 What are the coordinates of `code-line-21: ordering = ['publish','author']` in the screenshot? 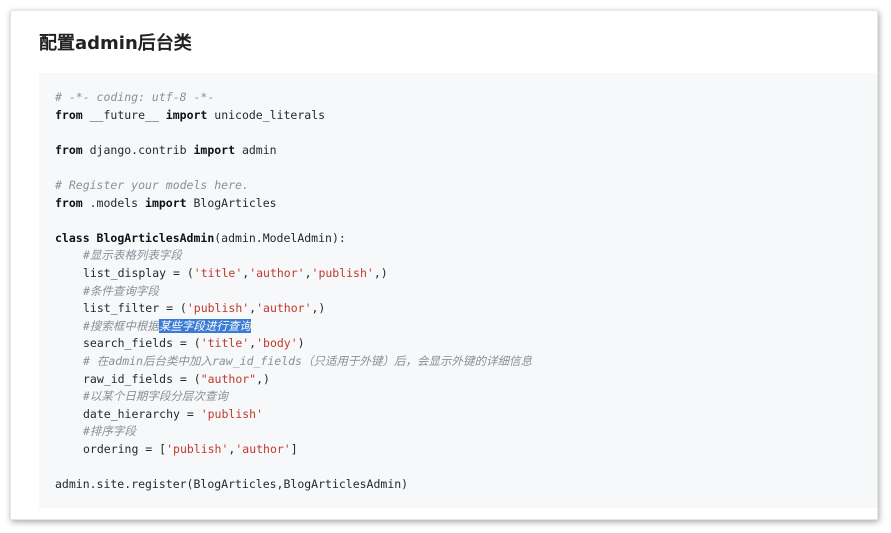 It's located at (190, 448).